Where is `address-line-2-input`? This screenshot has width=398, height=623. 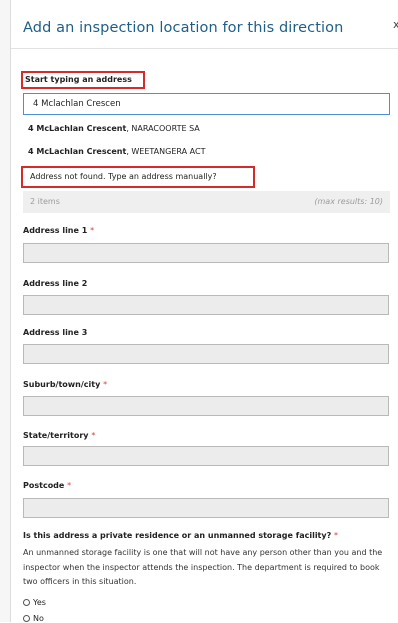
address-line-2-input is located at coordinates (206, 305).